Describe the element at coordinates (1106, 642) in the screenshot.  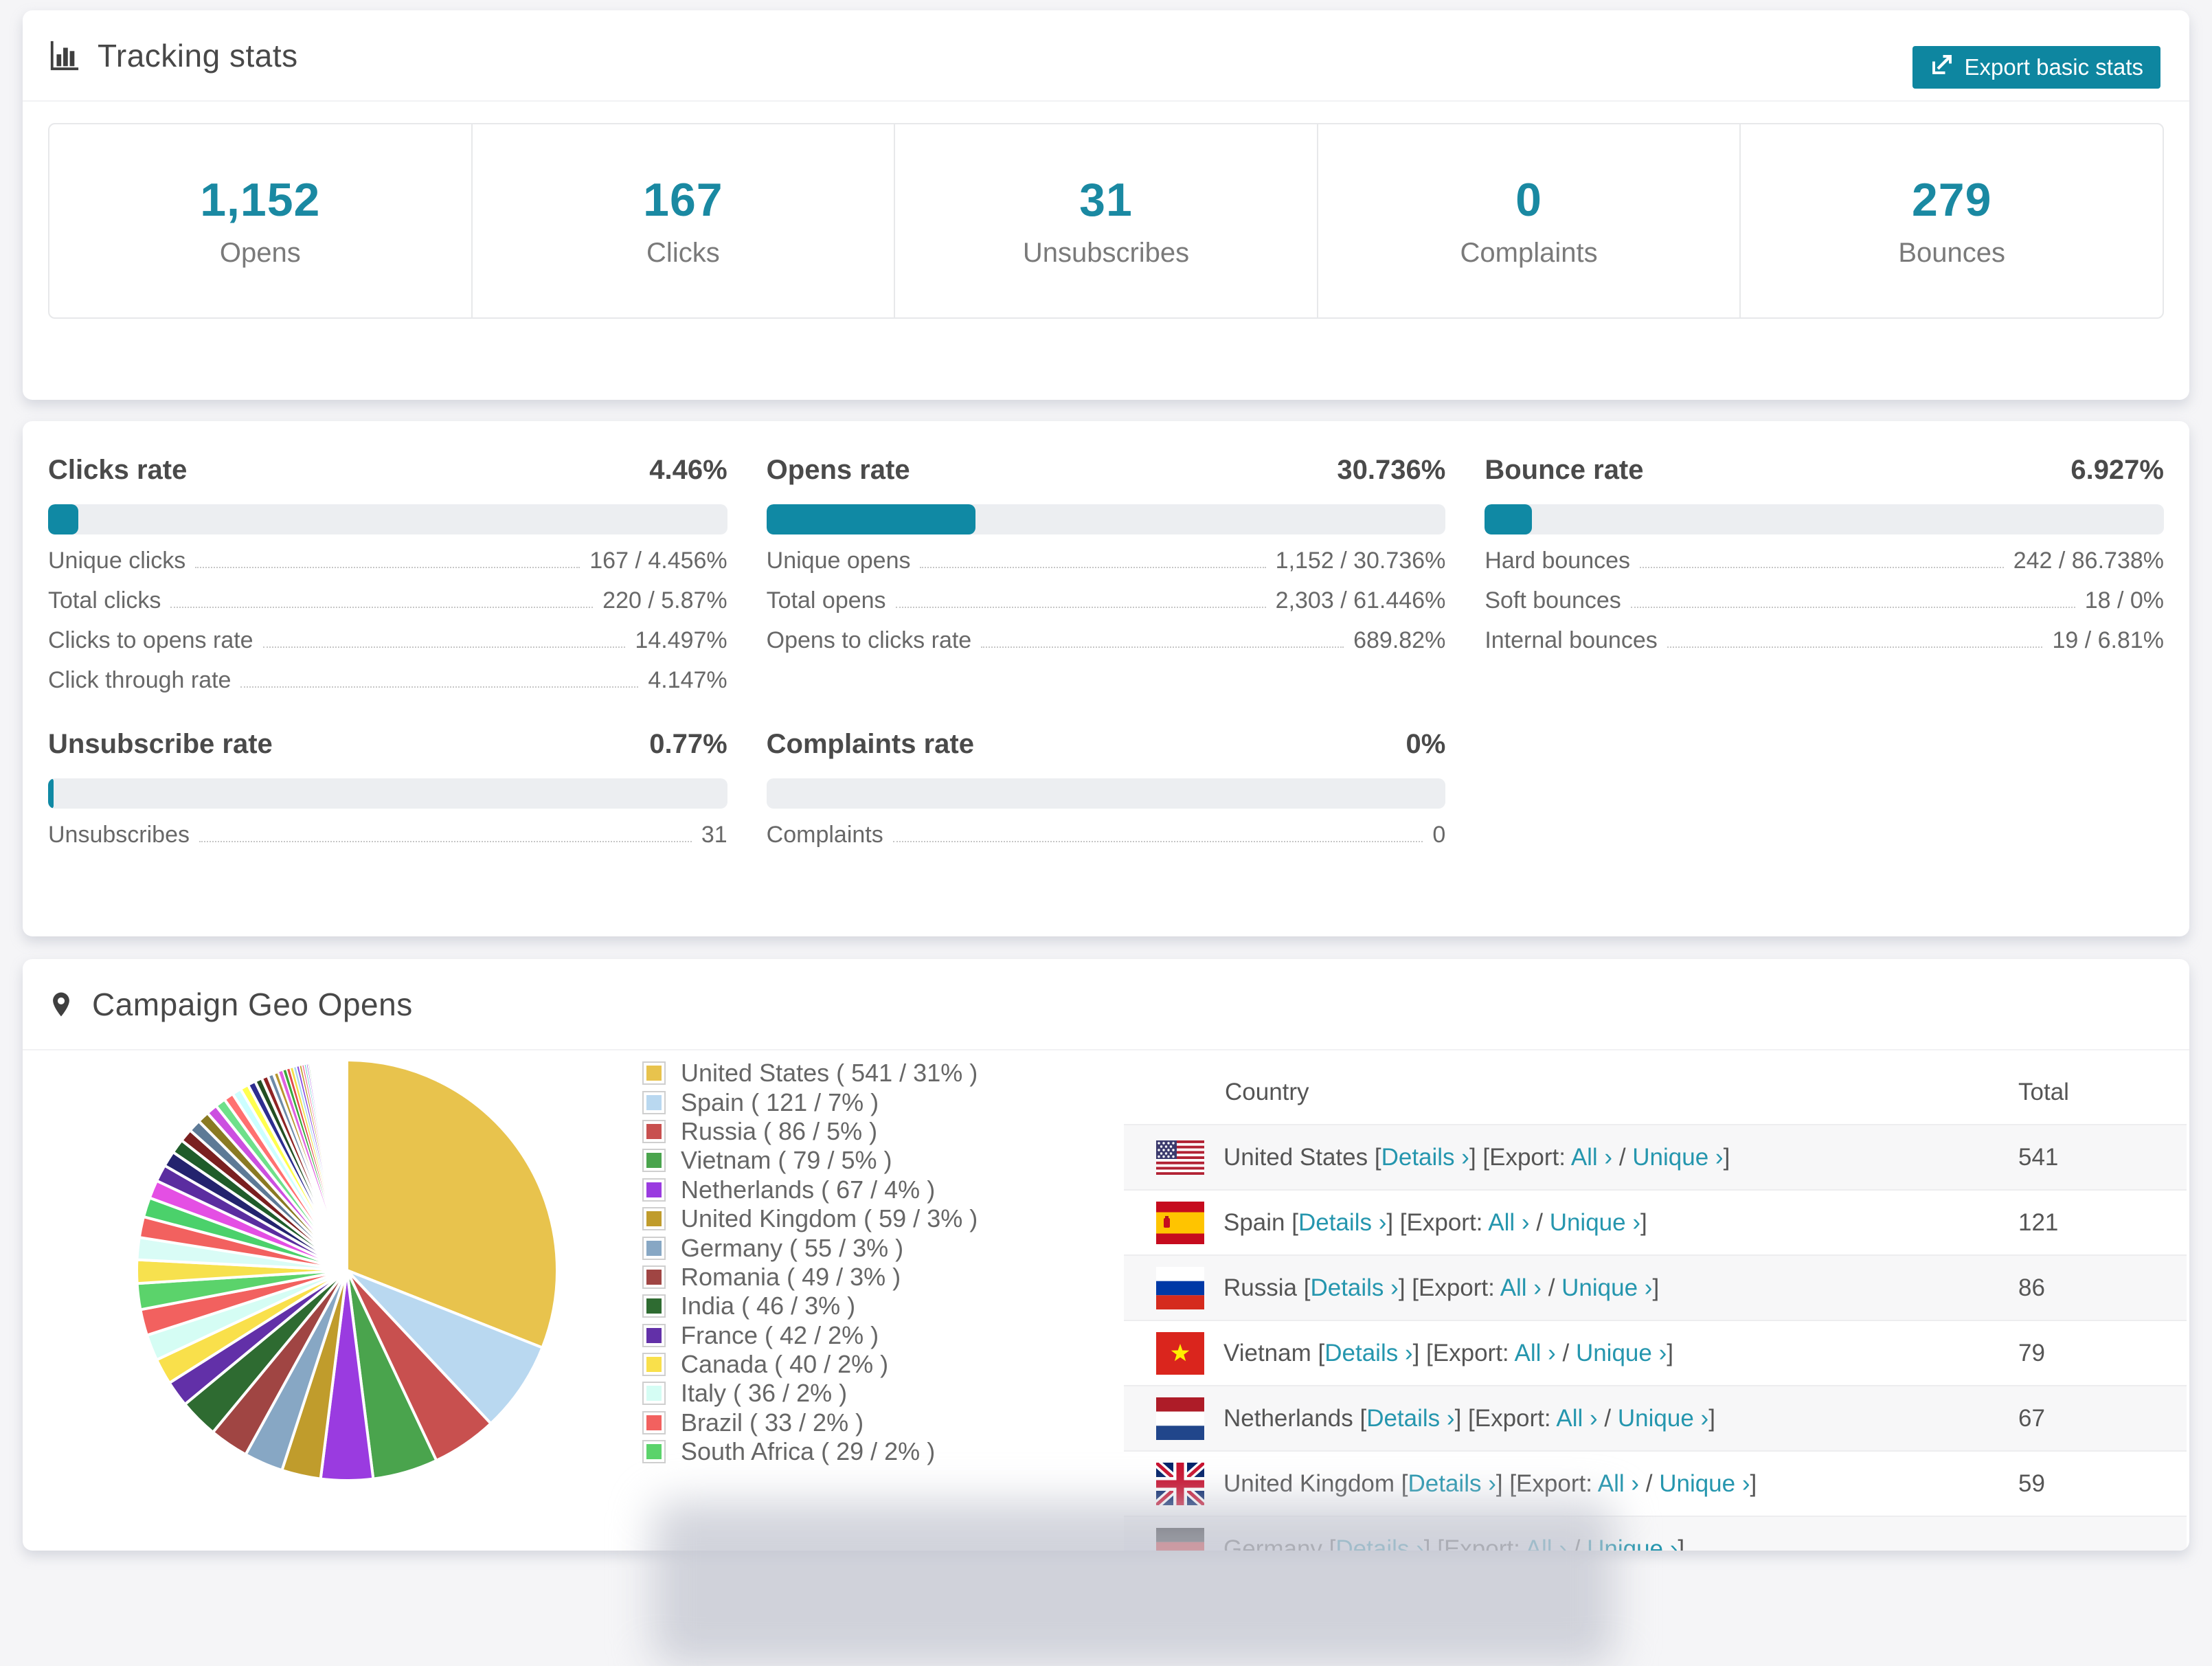
I see `rate-row: Opens to clicks rate 689.82%` at that location.